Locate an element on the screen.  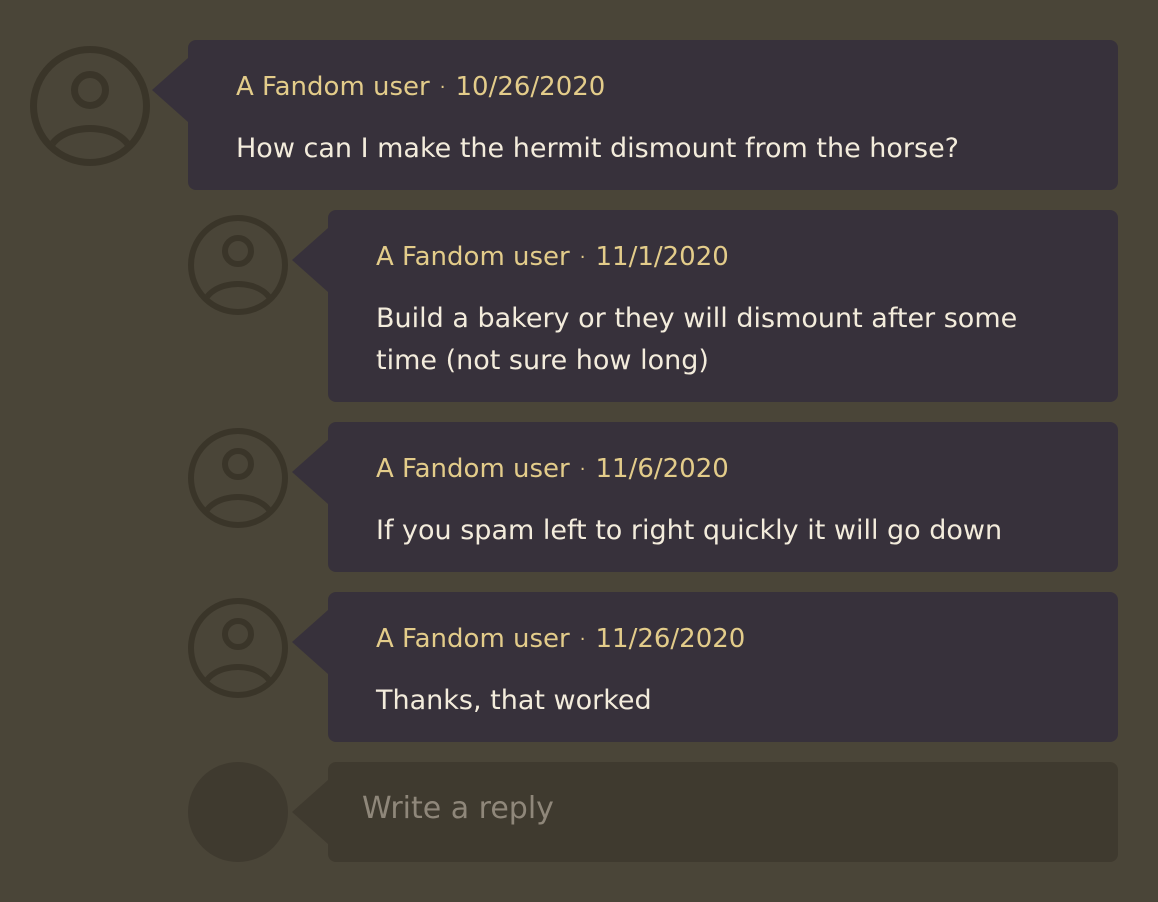
comment-author: A Fandom user is located at coordinates (333, 87).